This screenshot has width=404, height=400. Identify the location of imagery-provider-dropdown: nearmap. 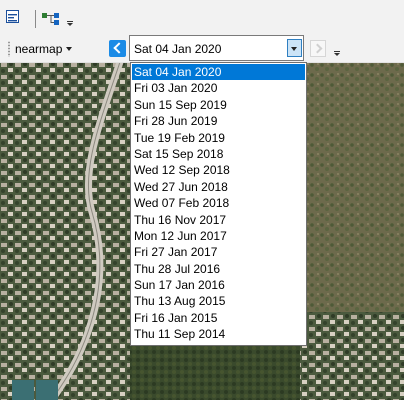
(44, 48).